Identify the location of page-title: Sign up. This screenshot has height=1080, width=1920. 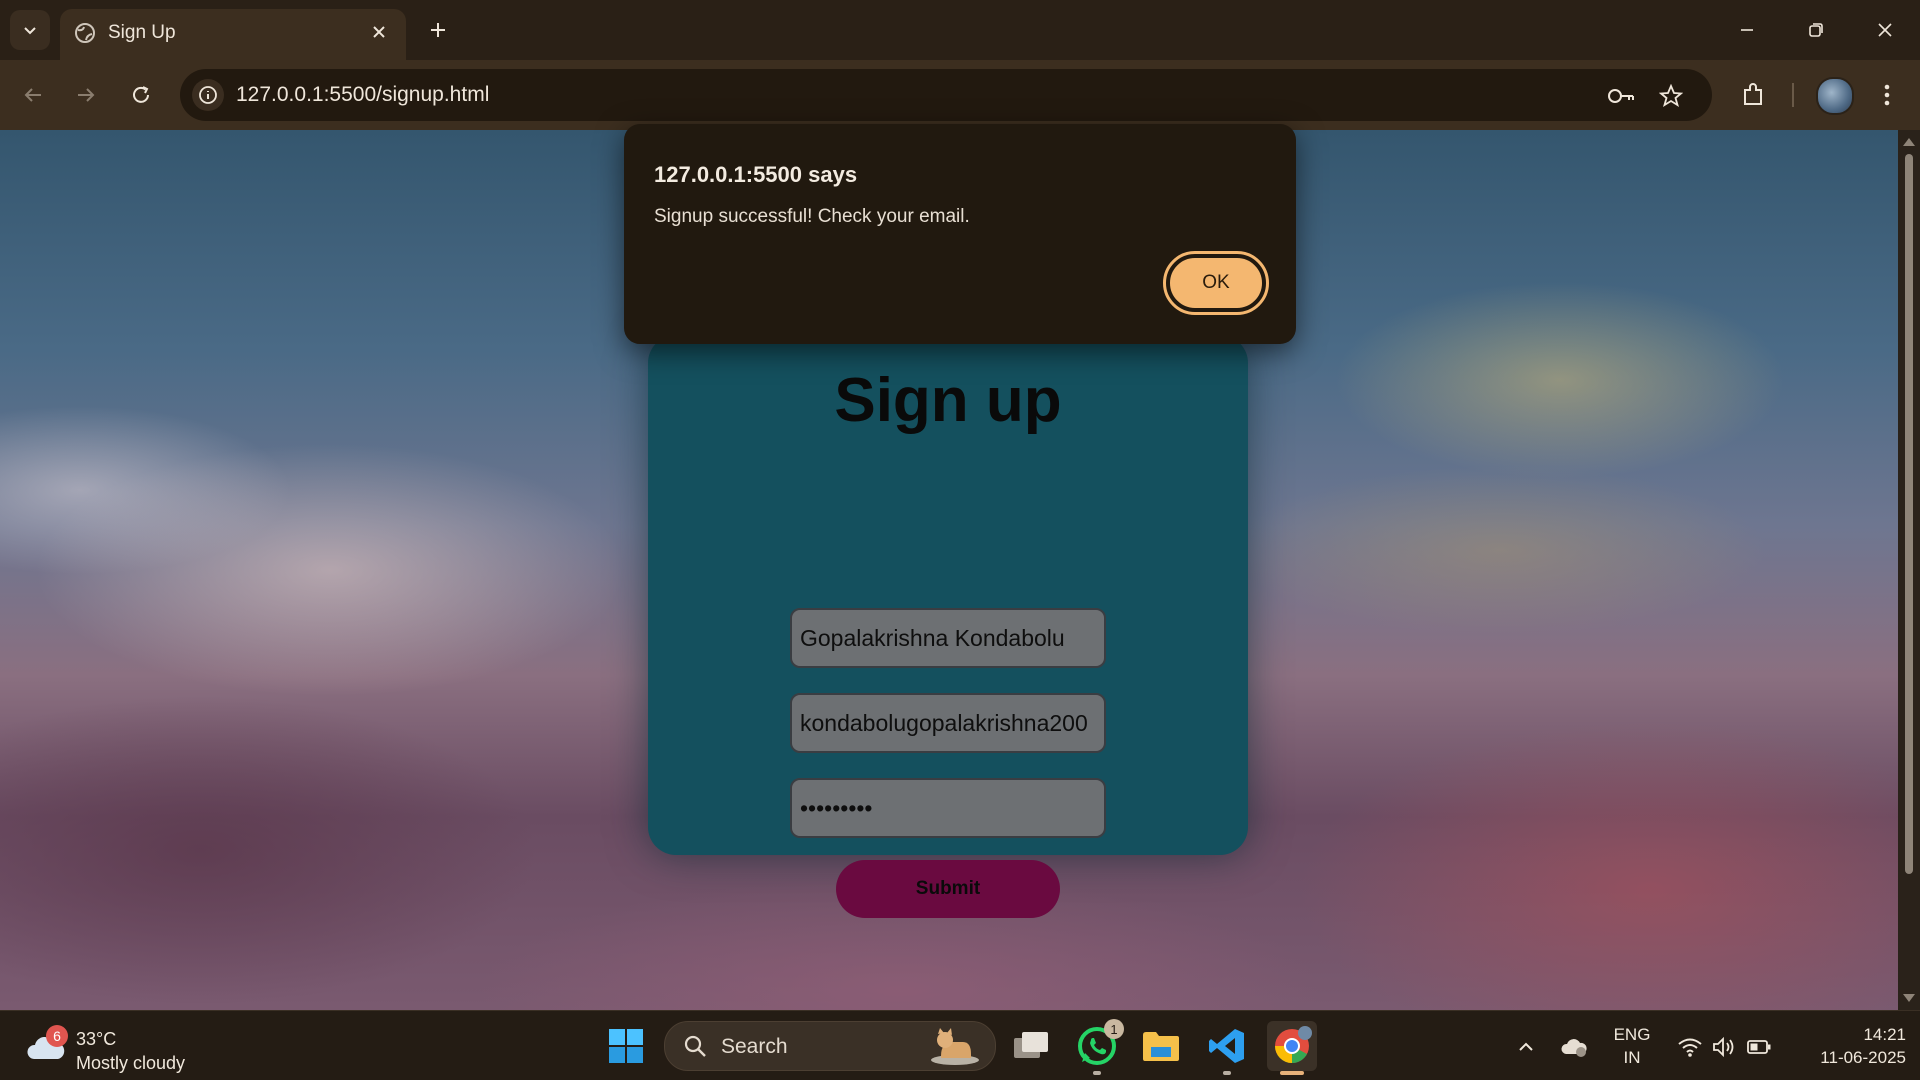
(948, 400).